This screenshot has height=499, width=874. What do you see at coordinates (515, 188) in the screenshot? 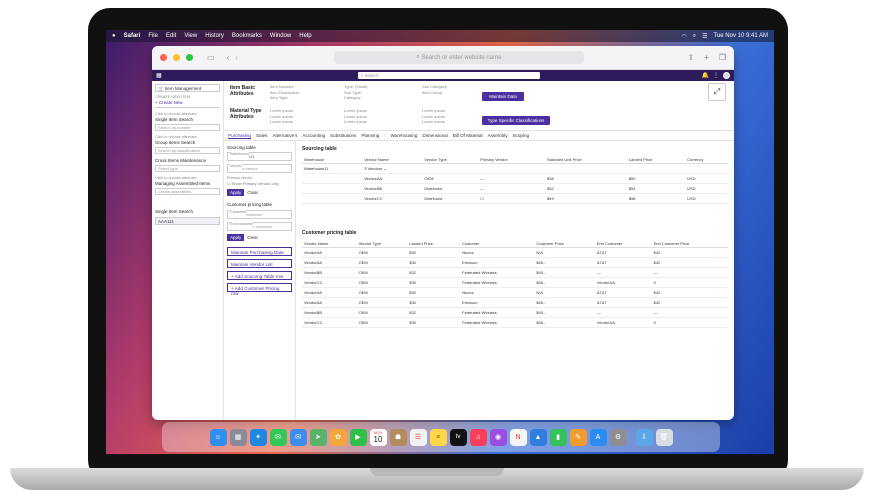
I see `table-row: VendorBB Distributor — $52 $54 USD` at bounding box center [515, 188].